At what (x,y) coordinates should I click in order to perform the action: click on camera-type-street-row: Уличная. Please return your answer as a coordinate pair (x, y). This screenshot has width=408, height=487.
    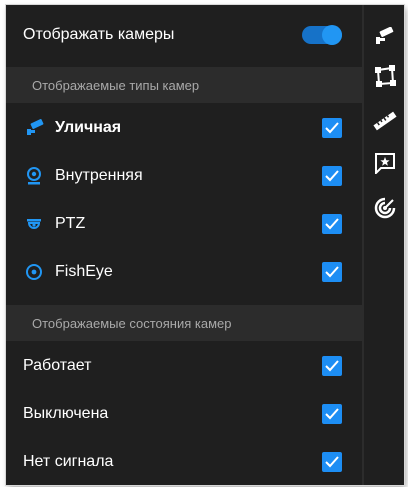
    Looking at the image, I should click on (184, 128).